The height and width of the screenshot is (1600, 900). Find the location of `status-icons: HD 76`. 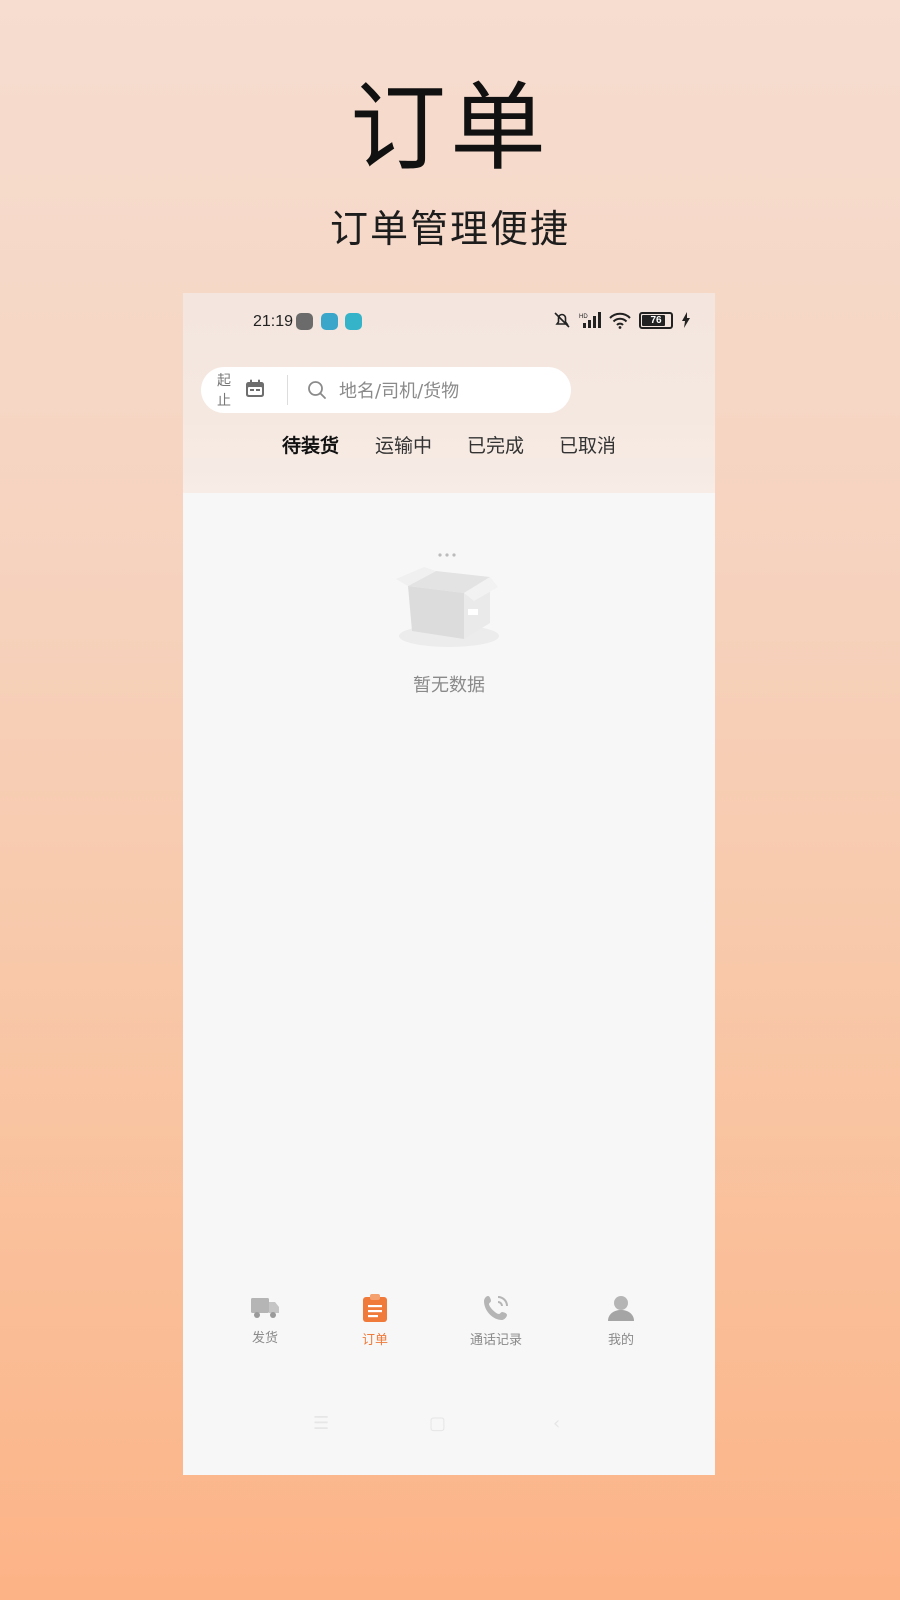

status-icons: HD 76 is located at coordinates (622, 320).